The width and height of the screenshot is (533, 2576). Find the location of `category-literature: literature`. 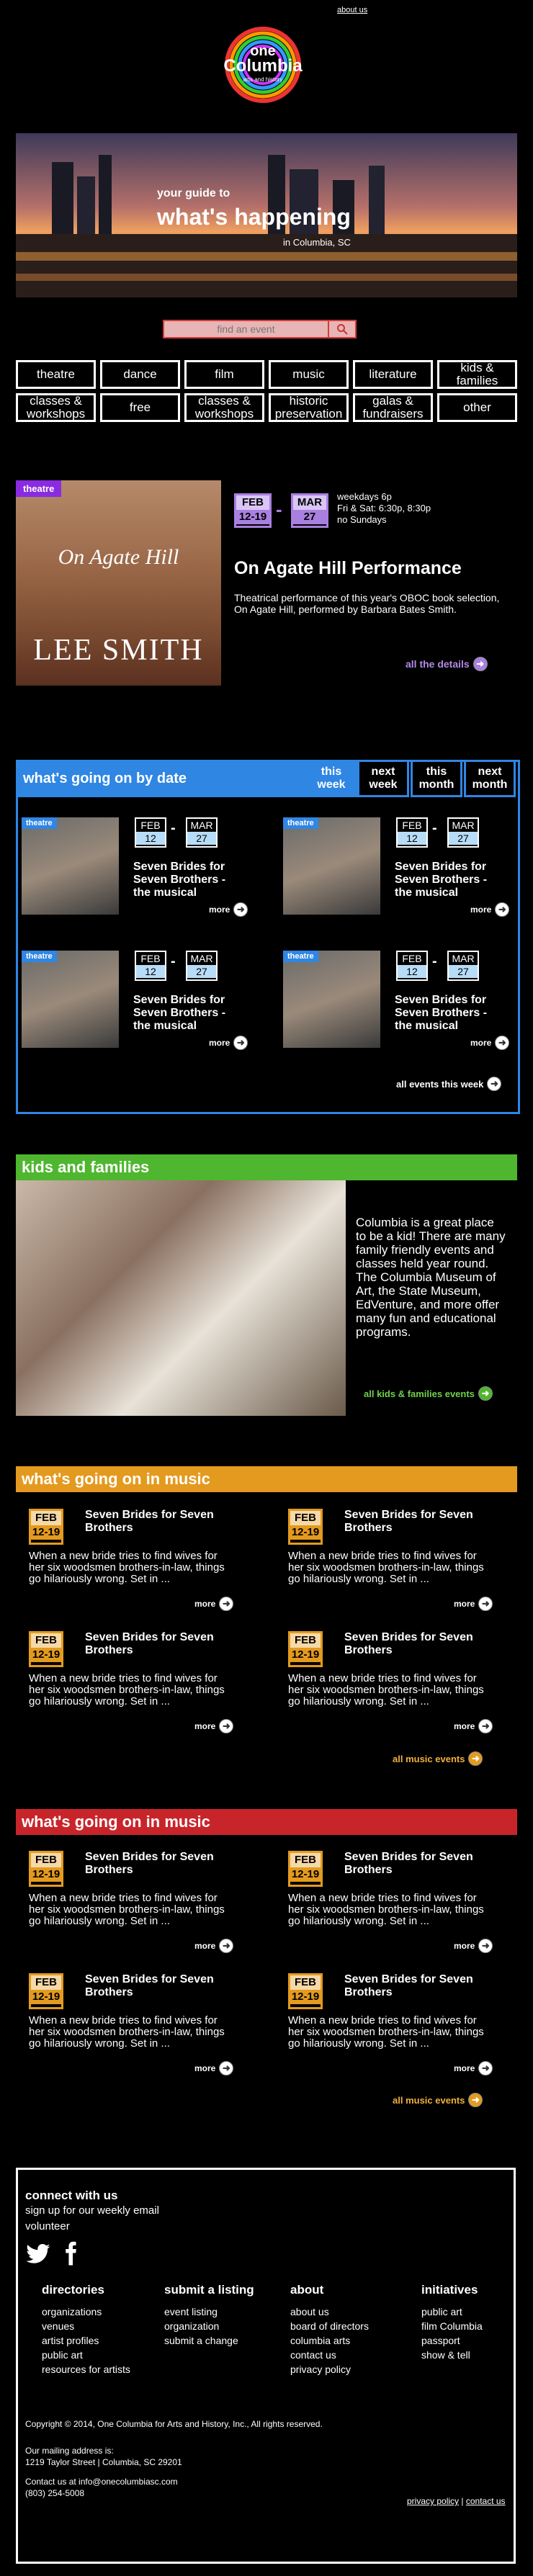

category-literature: literature is located at coordinates (393, 374).